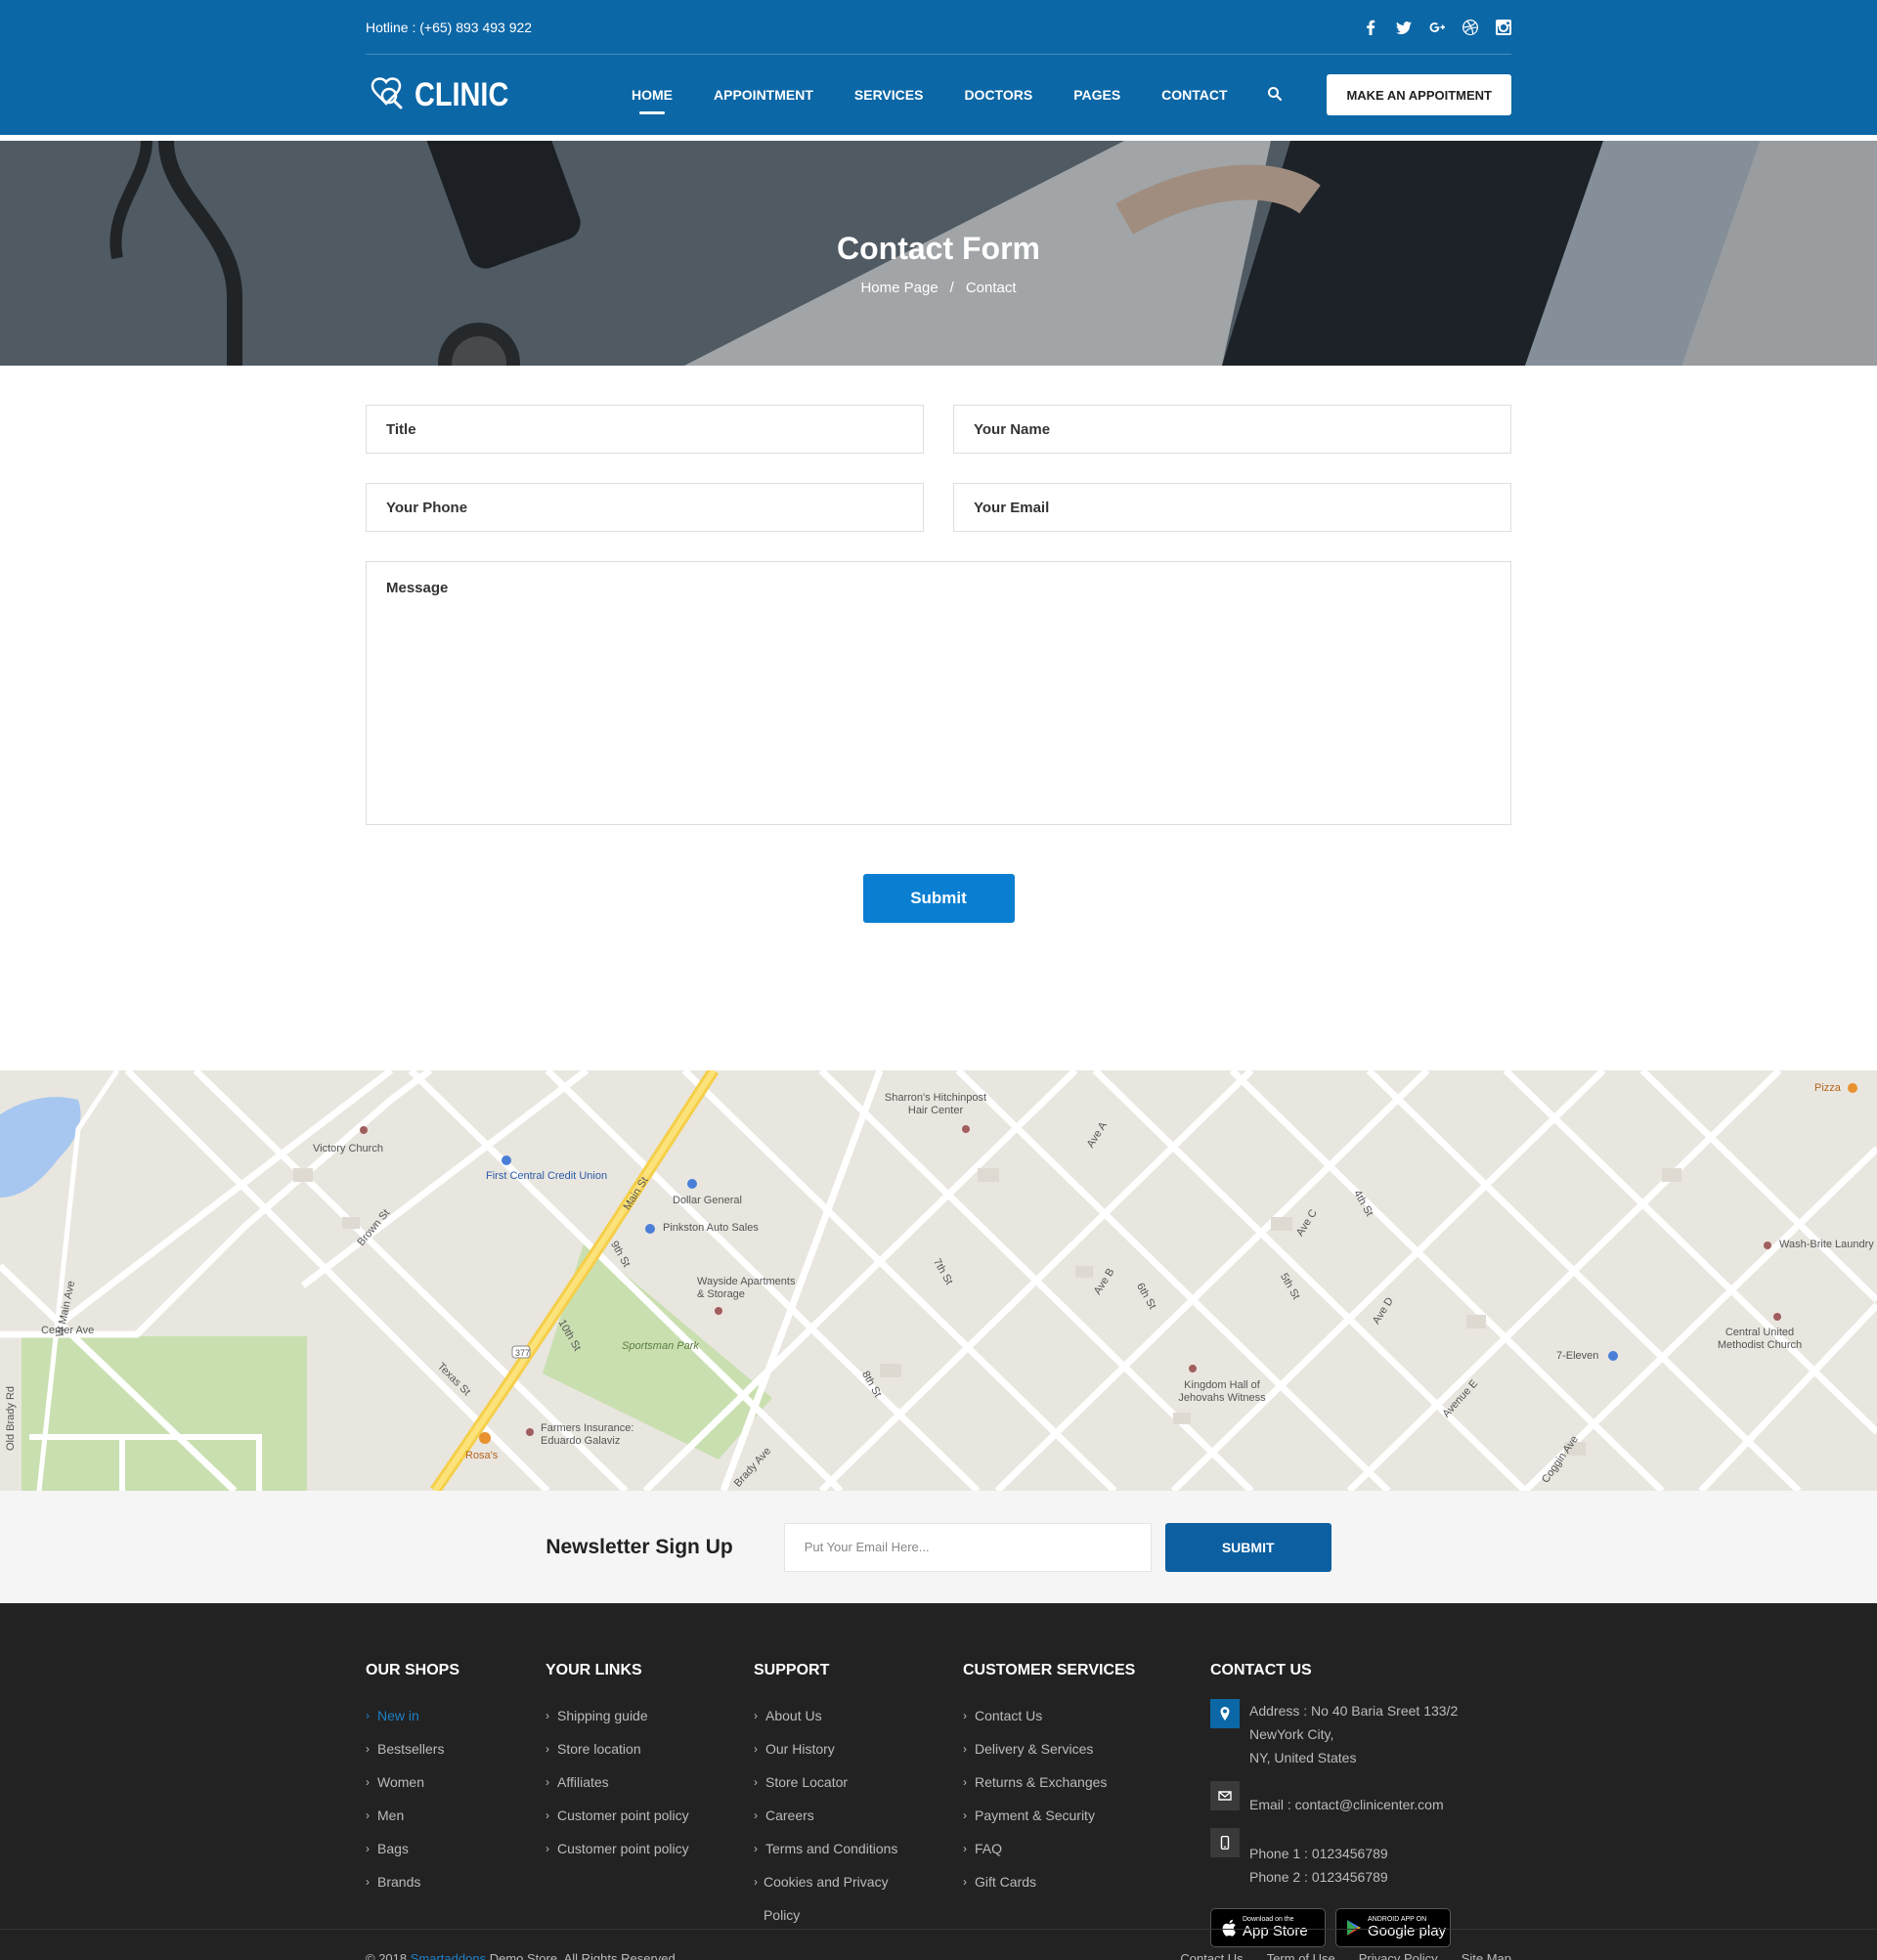 Image resolution: width=1877 pixels, height=1960 pixels. What do you see at coordinates (1419, 94) in the screenshot?
I see `make-appointment-button: MAKE AN APPOITMENT` at bounding box center [1419, 94].